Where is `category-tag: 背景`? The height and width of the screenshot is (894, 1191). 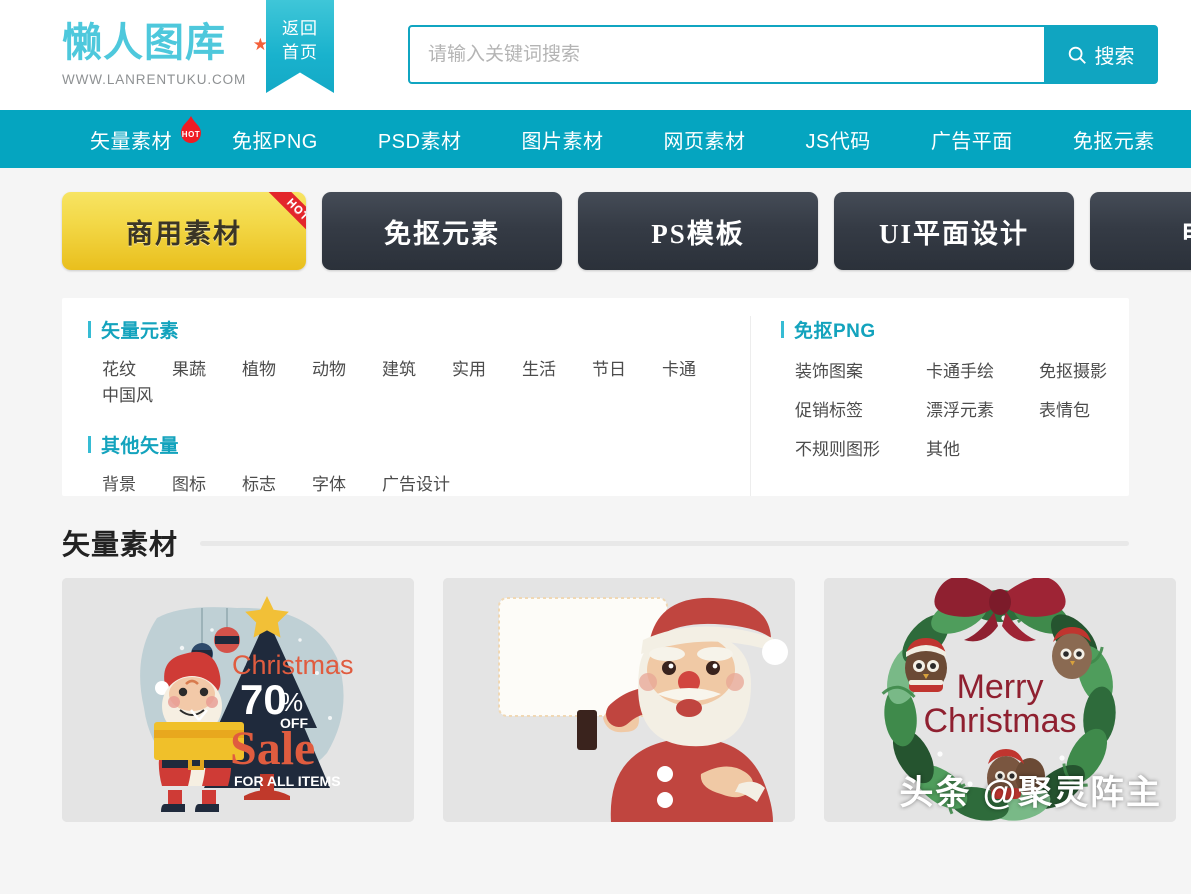
category-tag: 背景 is located at coordinates (119, 485).